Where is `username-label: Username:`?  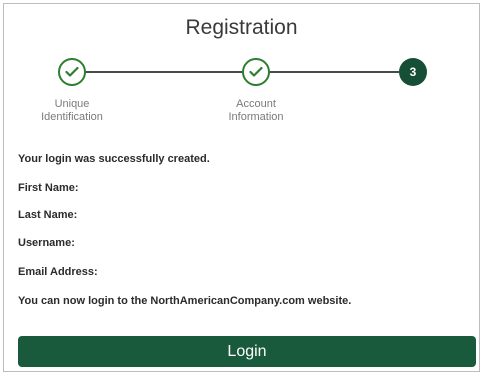
username-label: Username: is located at coordinates (46, 243).